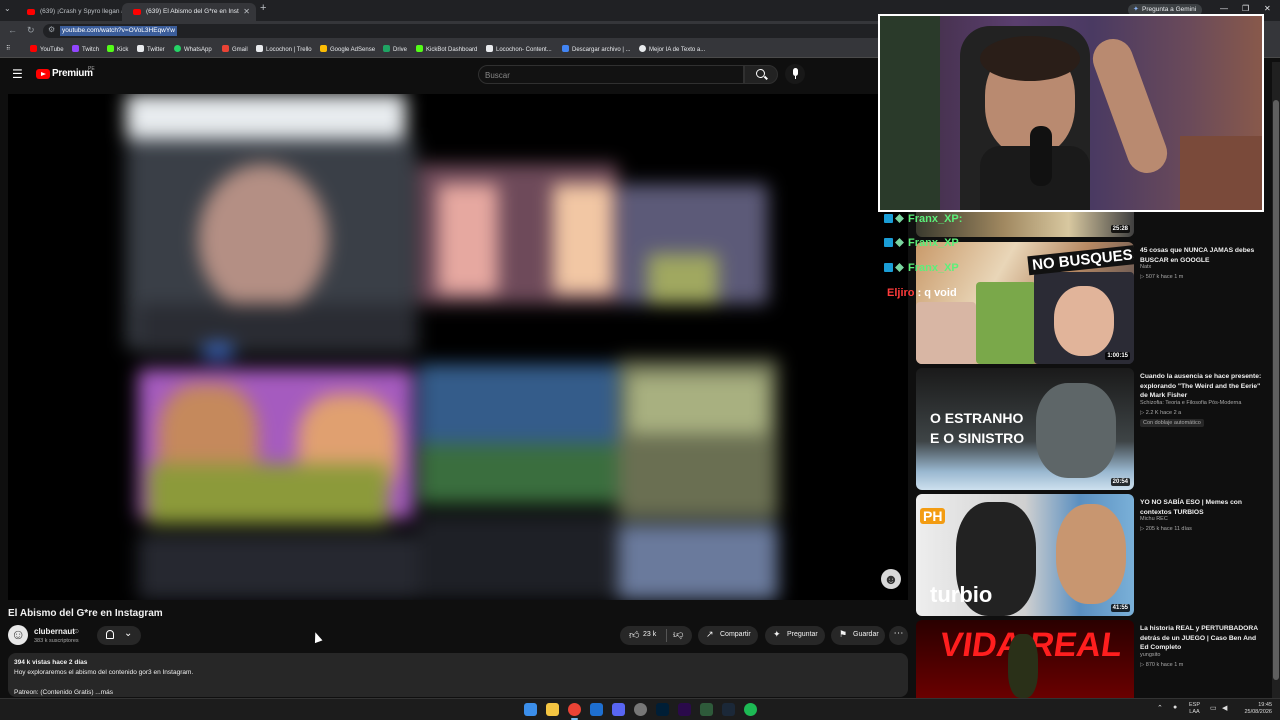 This screenshot has width=1280, height=720. Describe the element at coordinates (898, 635) in the screenshot. I see `more-actions-icon: ⋯` at that location.